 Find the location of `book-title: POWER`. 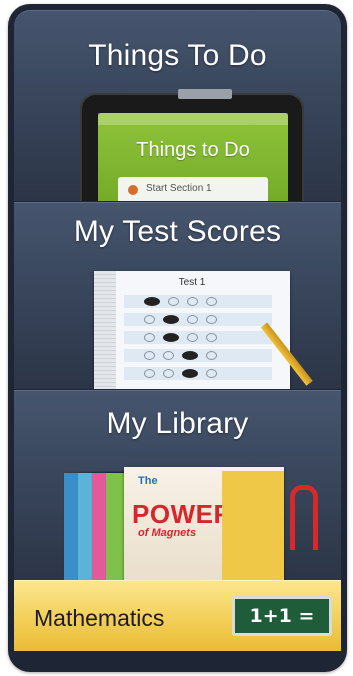

book-title: POWER is located at coordinates (182, 514).